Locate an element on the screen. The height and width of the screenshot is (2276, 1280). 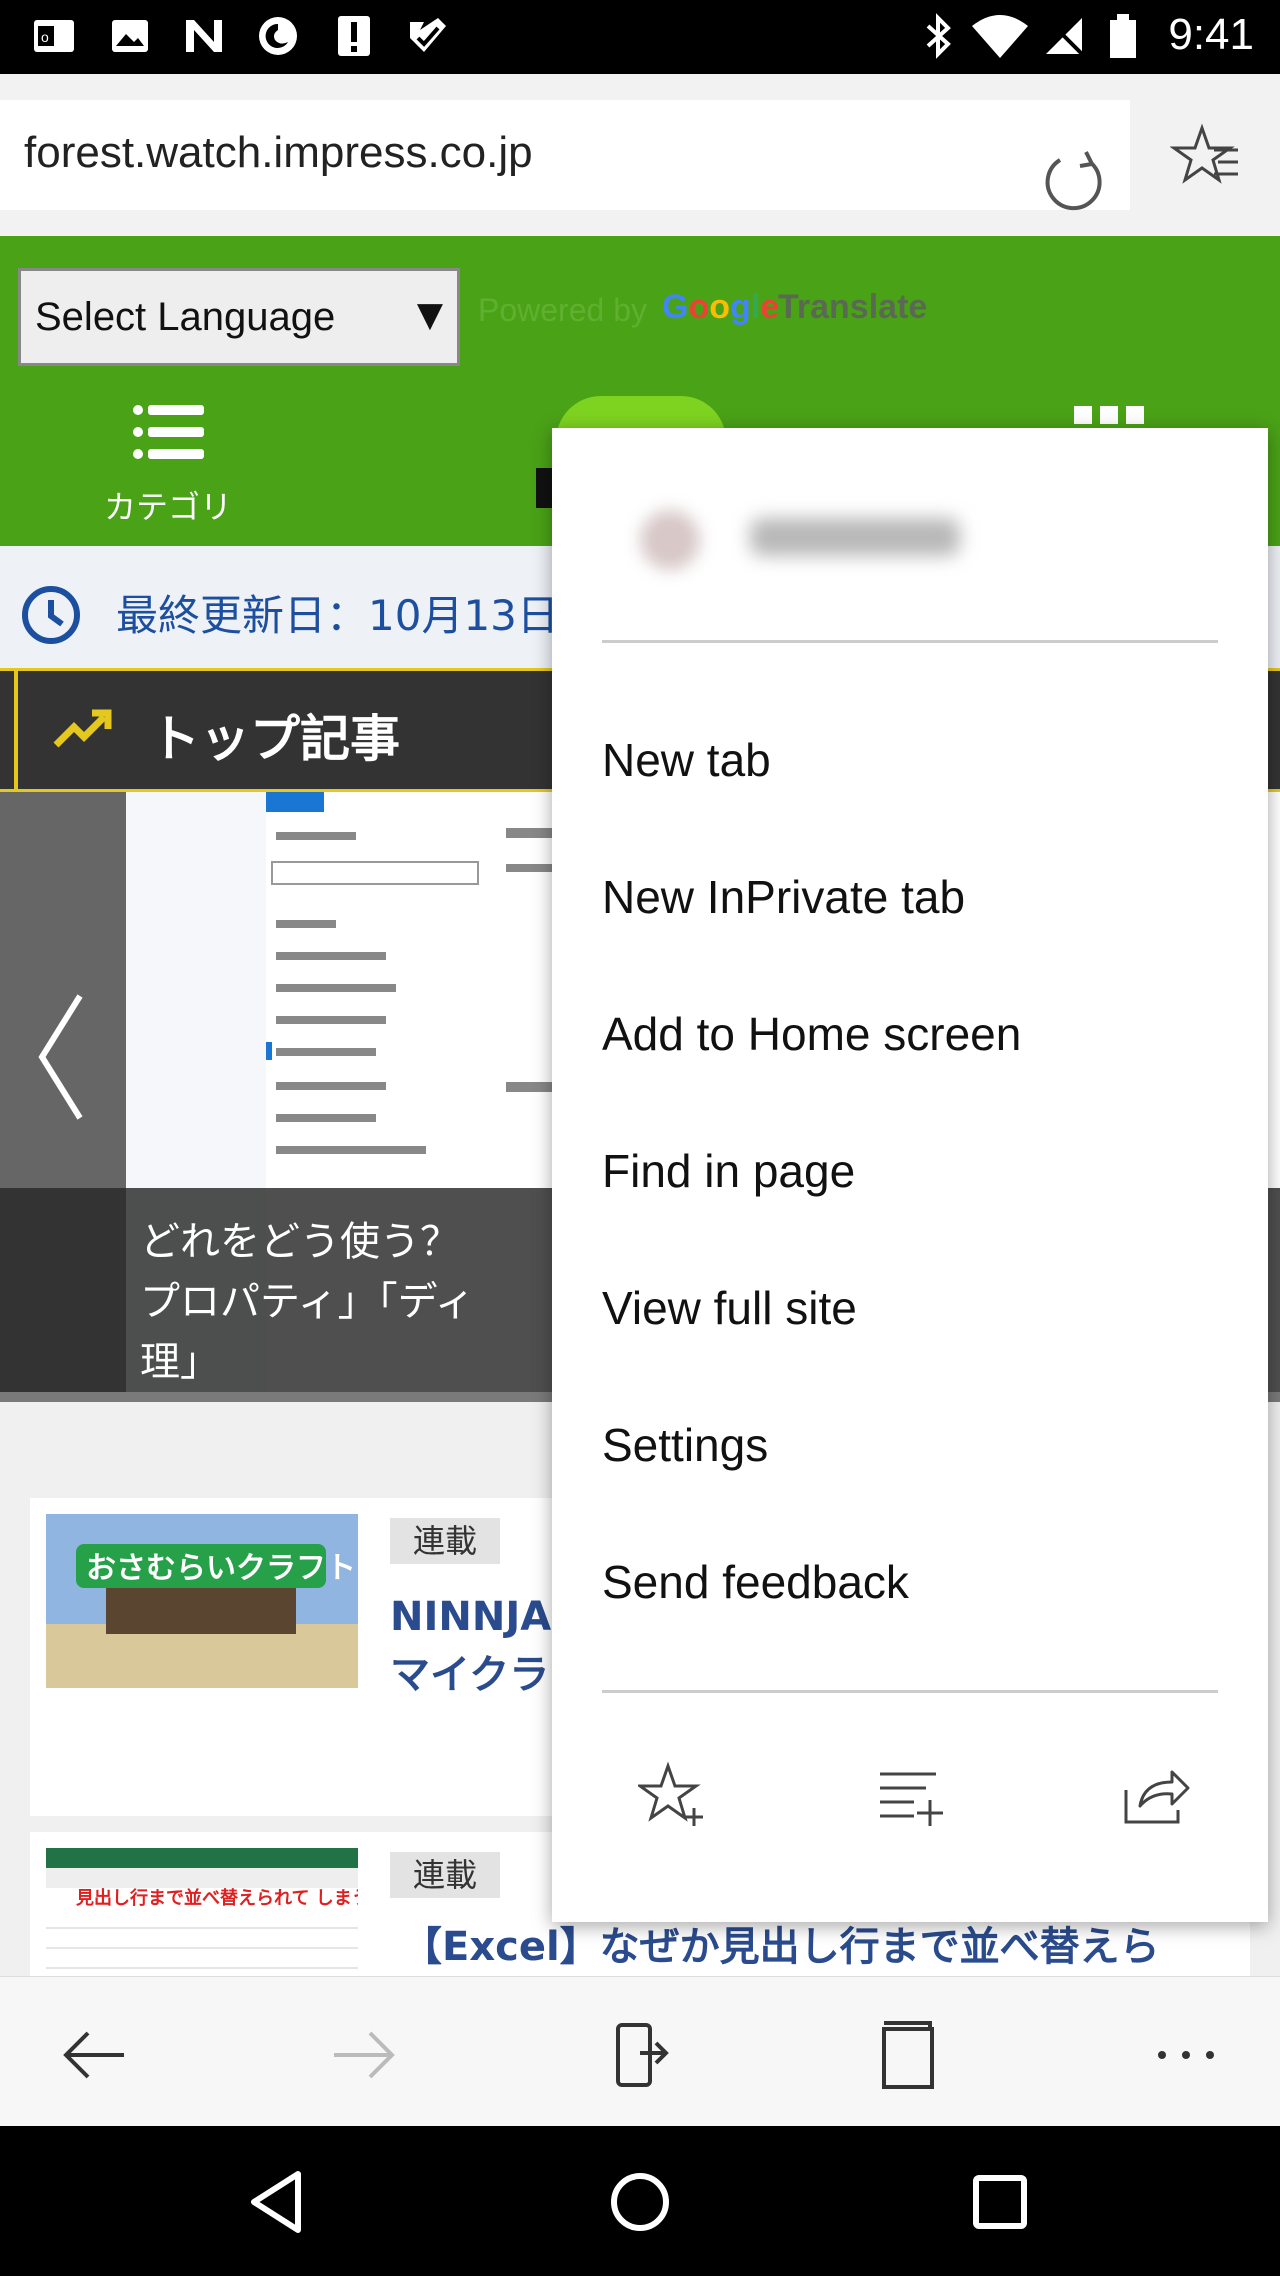
menu-item-add-to-home-screen: Add to Home screen is located at coordinates (910, 1034).